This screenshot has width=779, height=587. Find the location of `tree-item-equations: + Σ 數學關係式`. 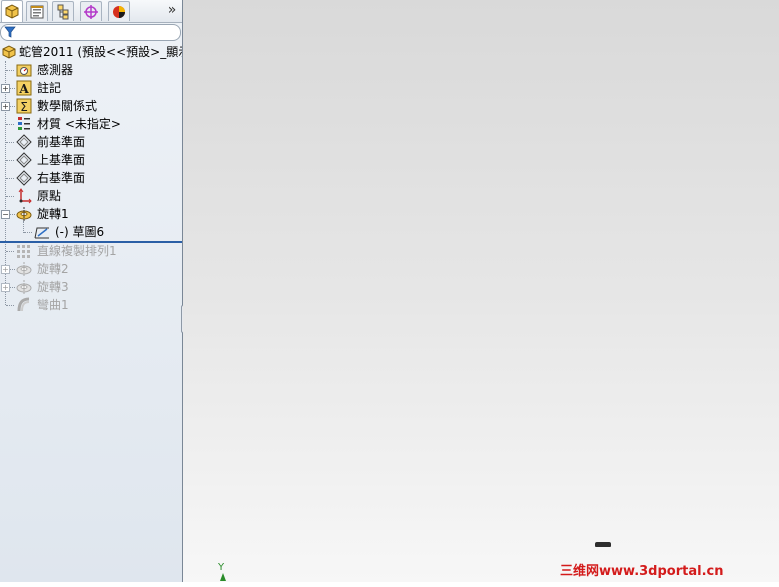

tree-item-equations: + Σ 數學關係式 is located at coordinates (91, 106).